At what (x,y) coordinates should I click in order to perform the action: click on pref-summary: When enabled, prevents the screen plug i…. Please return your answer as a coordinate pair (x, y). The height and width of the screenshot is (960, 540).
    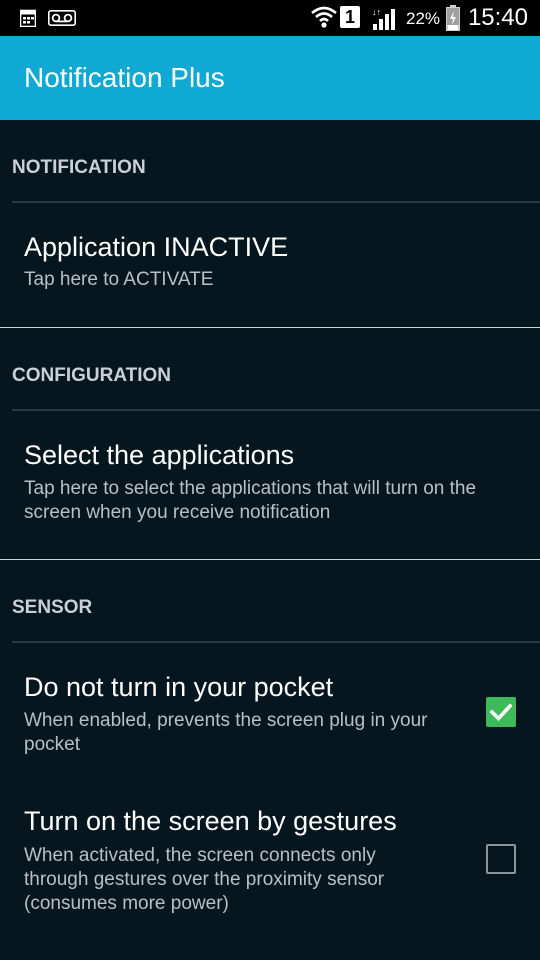
    Looking at the image, I should click on (226, 732).